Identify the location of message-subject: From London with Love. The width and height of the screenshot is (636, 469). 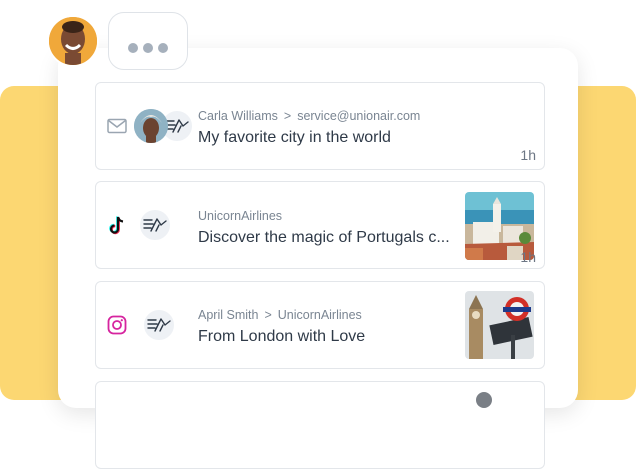
(282, 336).